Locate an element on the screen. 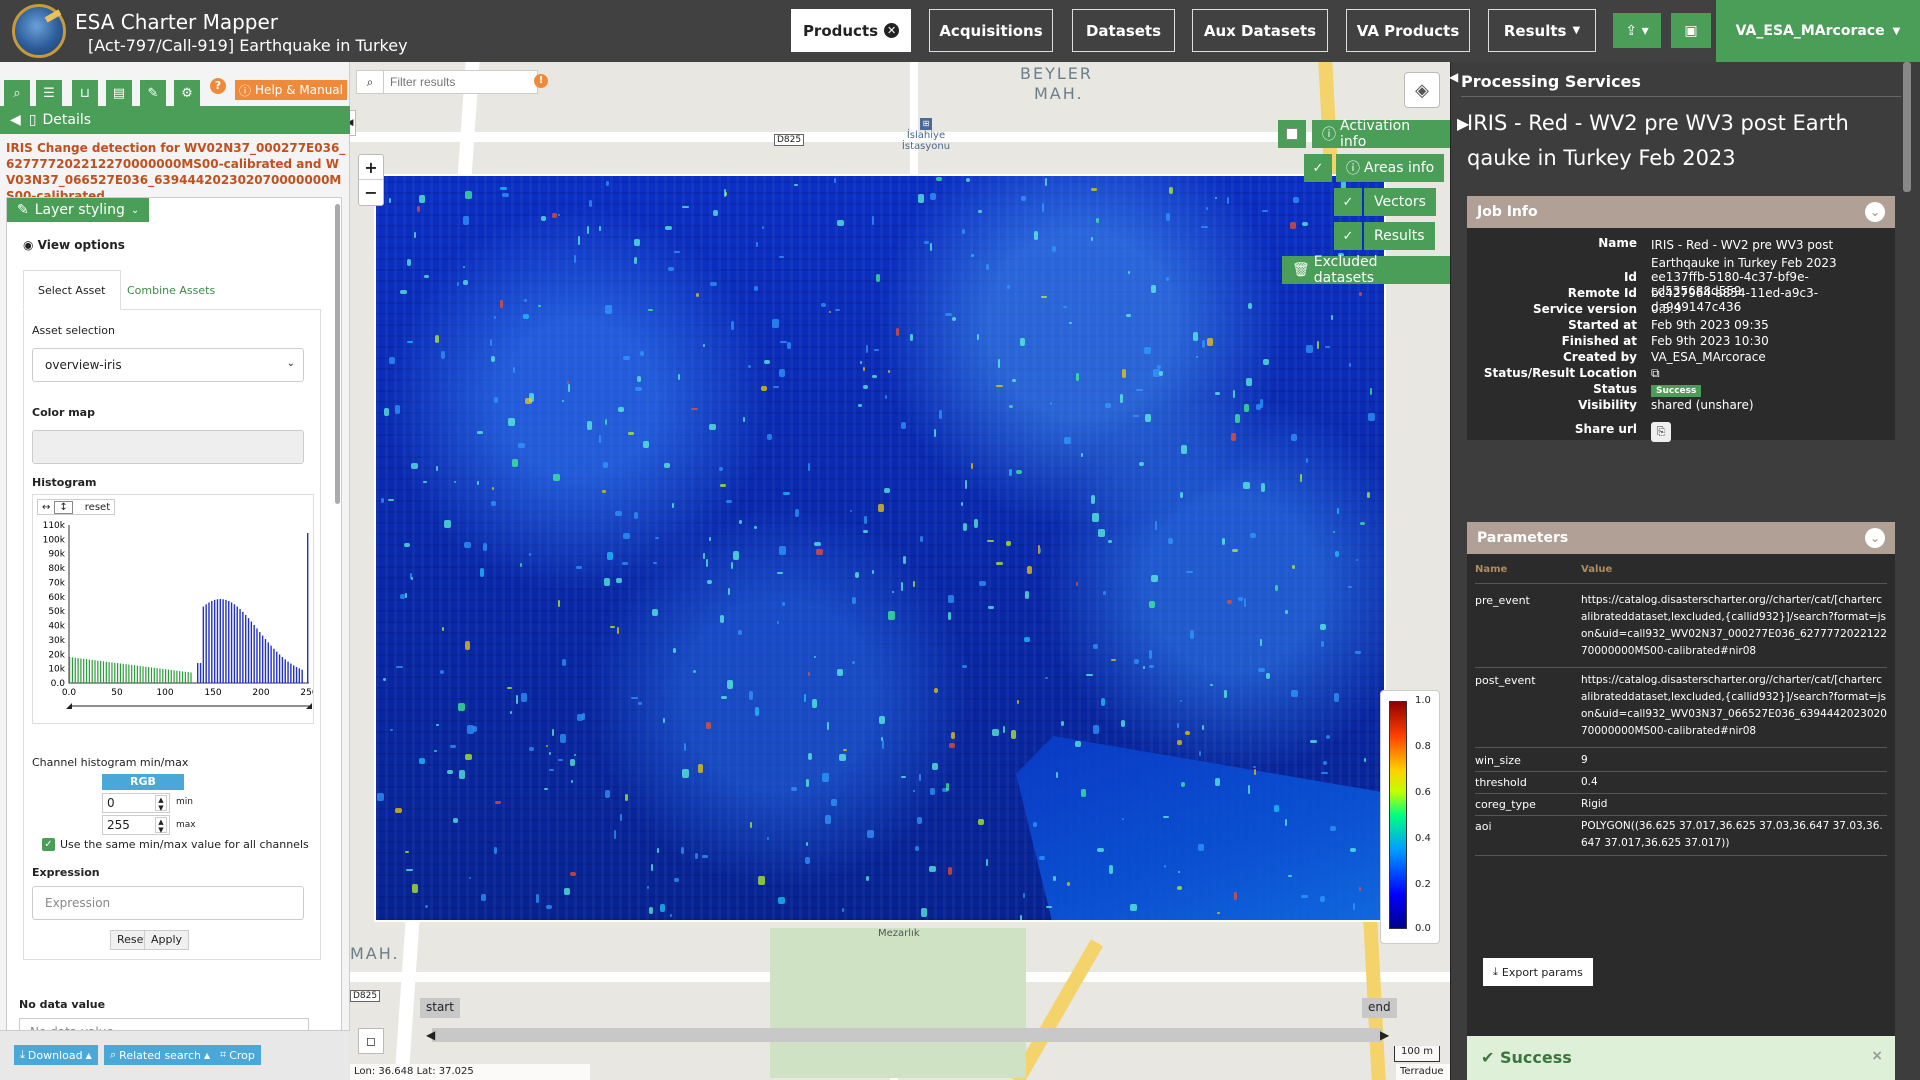 The image size is (1920, 1080). job-info-header: Job Info ⌄ is located at coordinates (1681, 212).